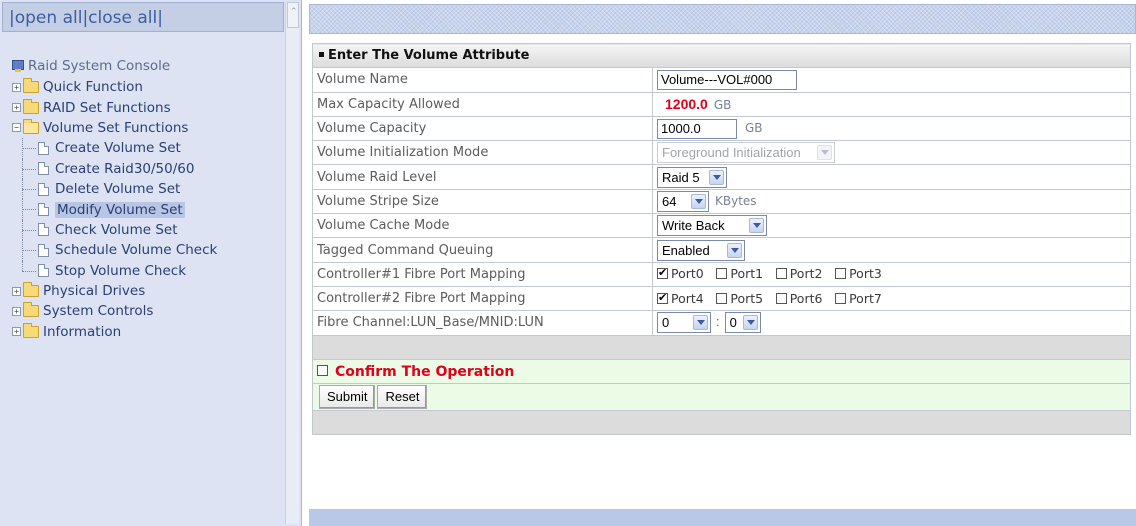 Image resolution: width=1136 pixels, height=526 pixels. I want to click on tree-item-system-controls: + System Controls, so click(147, 311).